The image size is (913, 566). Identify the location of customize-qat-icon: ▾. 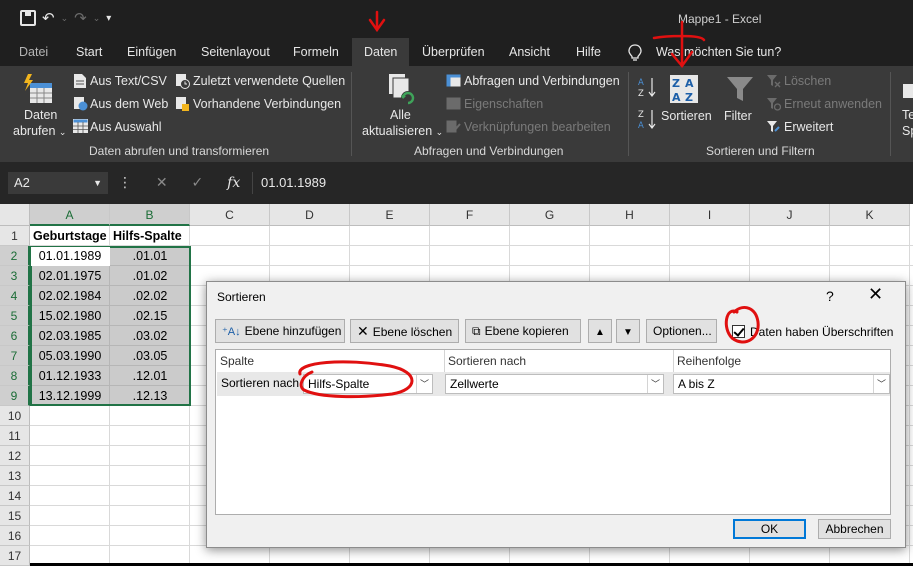
(108, 18).